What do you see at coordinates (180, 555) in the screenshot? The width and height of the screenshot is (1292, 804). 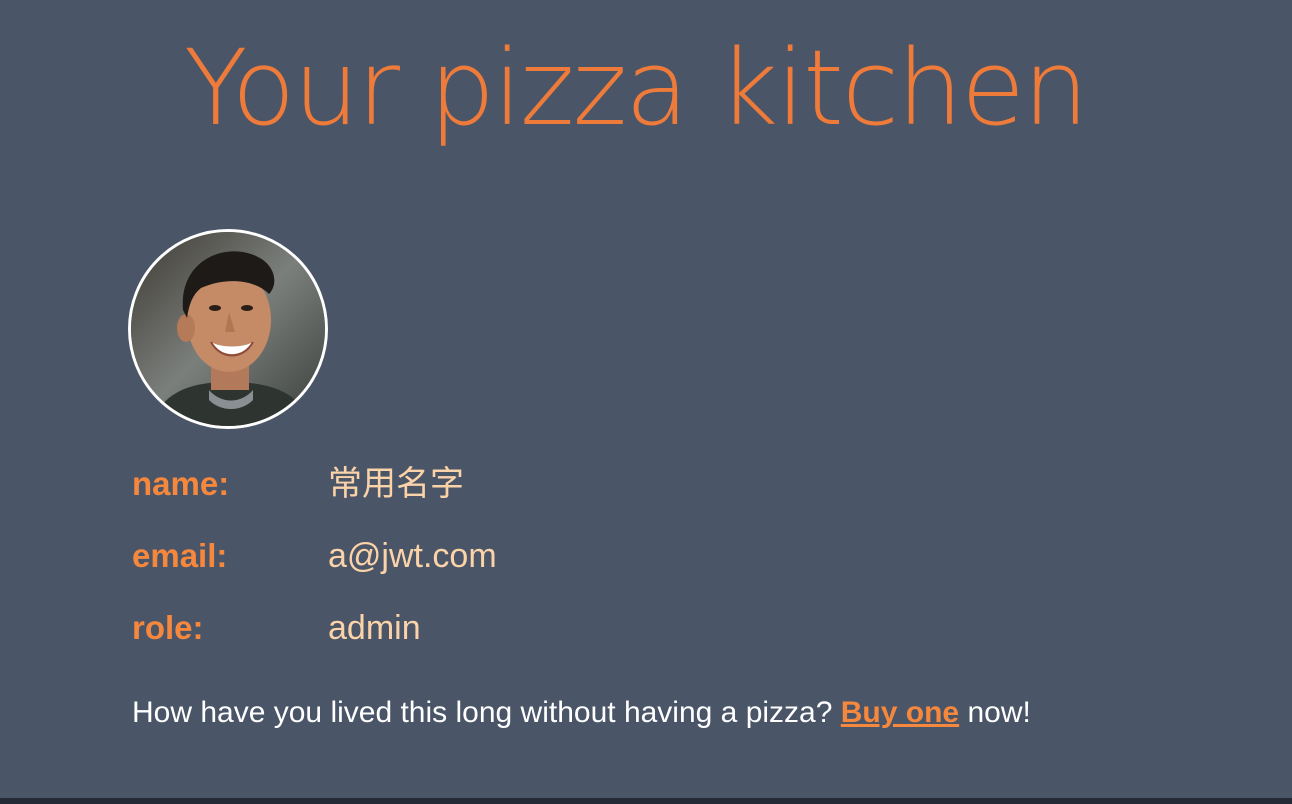 I see `email-label: email:` at bounding box center [180, 555].